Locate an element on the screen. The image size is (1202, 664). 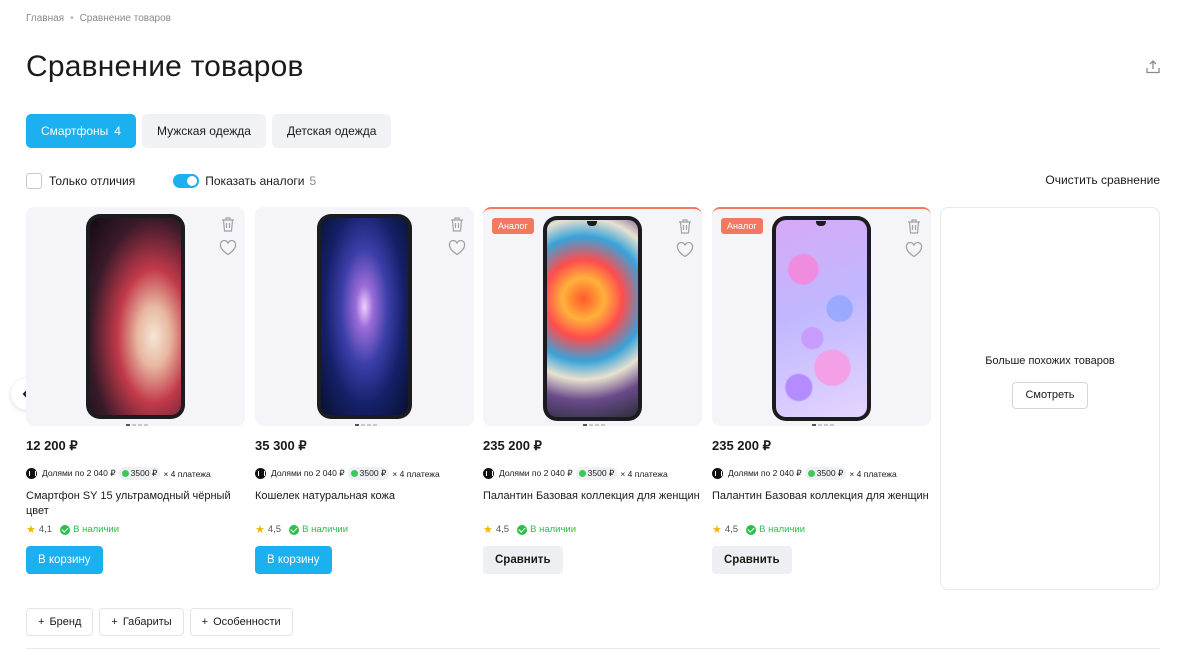
tab-kids-clothing: Детская одежда is located at coordinates (331, 131).